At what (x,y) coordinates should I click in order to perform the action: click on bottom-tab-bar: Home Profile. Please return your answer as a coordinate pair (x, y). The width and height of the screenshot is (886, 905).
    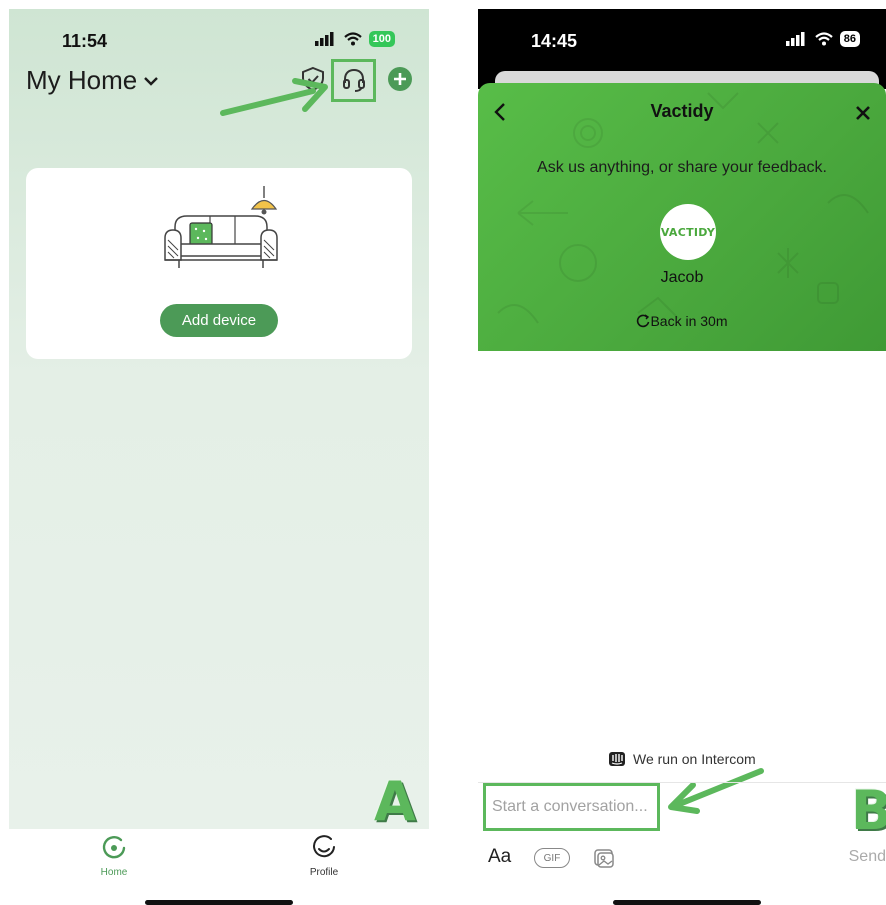
    Looking at the image, I should click on (219, 864).